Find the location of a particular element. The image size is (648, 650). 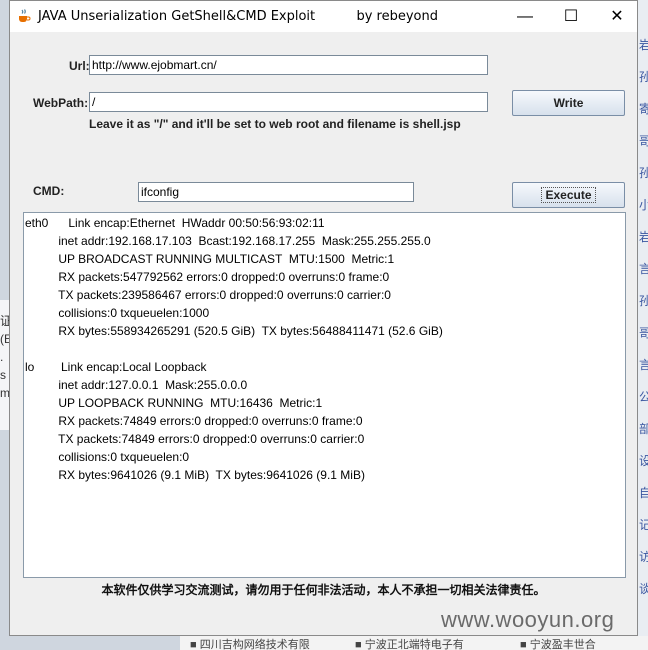

background-text: 部 is located at coordinates (643, 429).